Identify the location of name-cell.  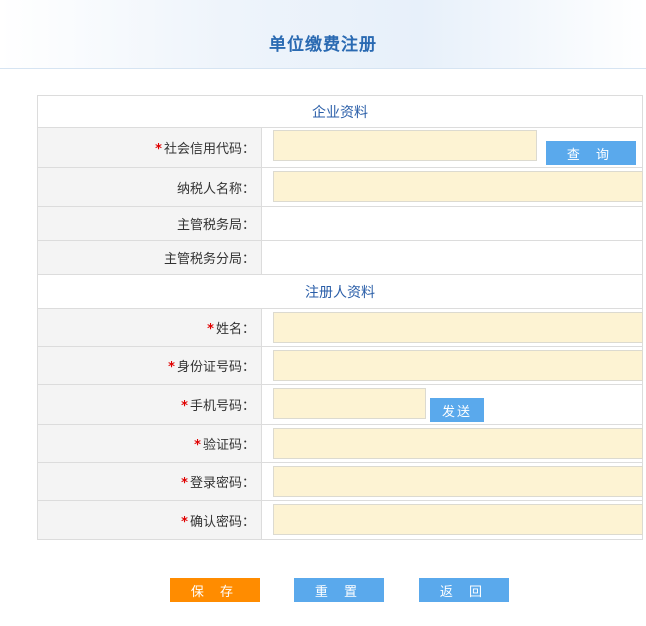
(452, 327).